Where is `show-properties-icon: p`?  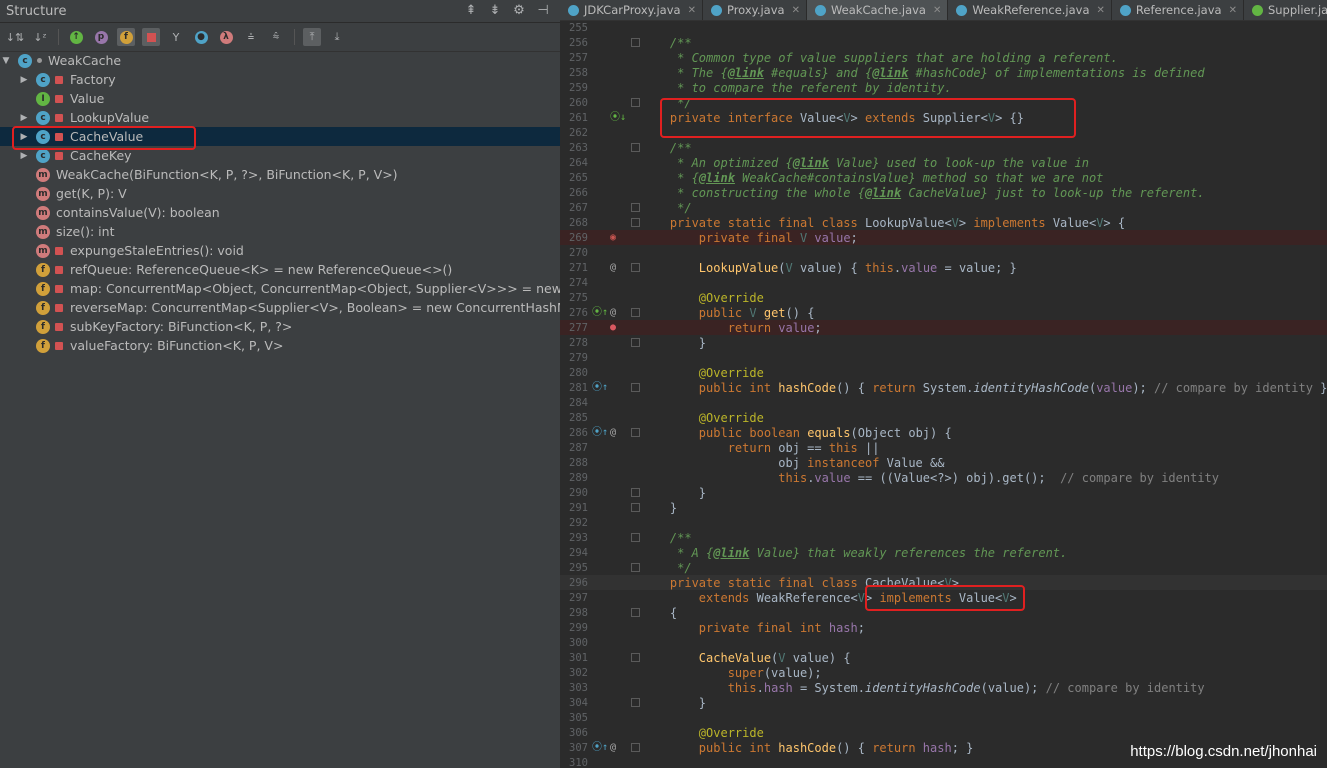 show-properties-icon: p is located at coordinates (101, 37).